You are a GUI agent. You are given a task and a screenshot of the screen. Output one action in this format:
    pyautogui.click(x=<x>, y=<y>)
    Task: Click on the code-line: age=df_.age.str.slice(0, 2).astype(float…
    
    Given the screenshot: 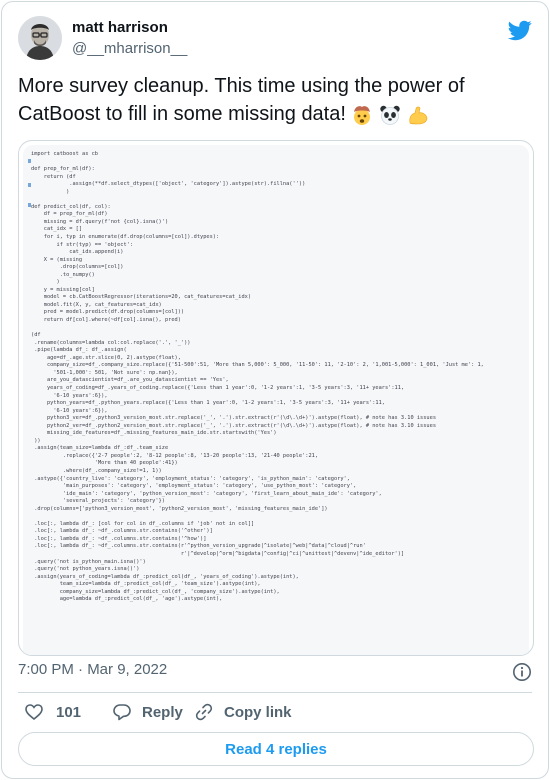 What is the action you would take?
    pyautogui.click(x=106, y=357)
    